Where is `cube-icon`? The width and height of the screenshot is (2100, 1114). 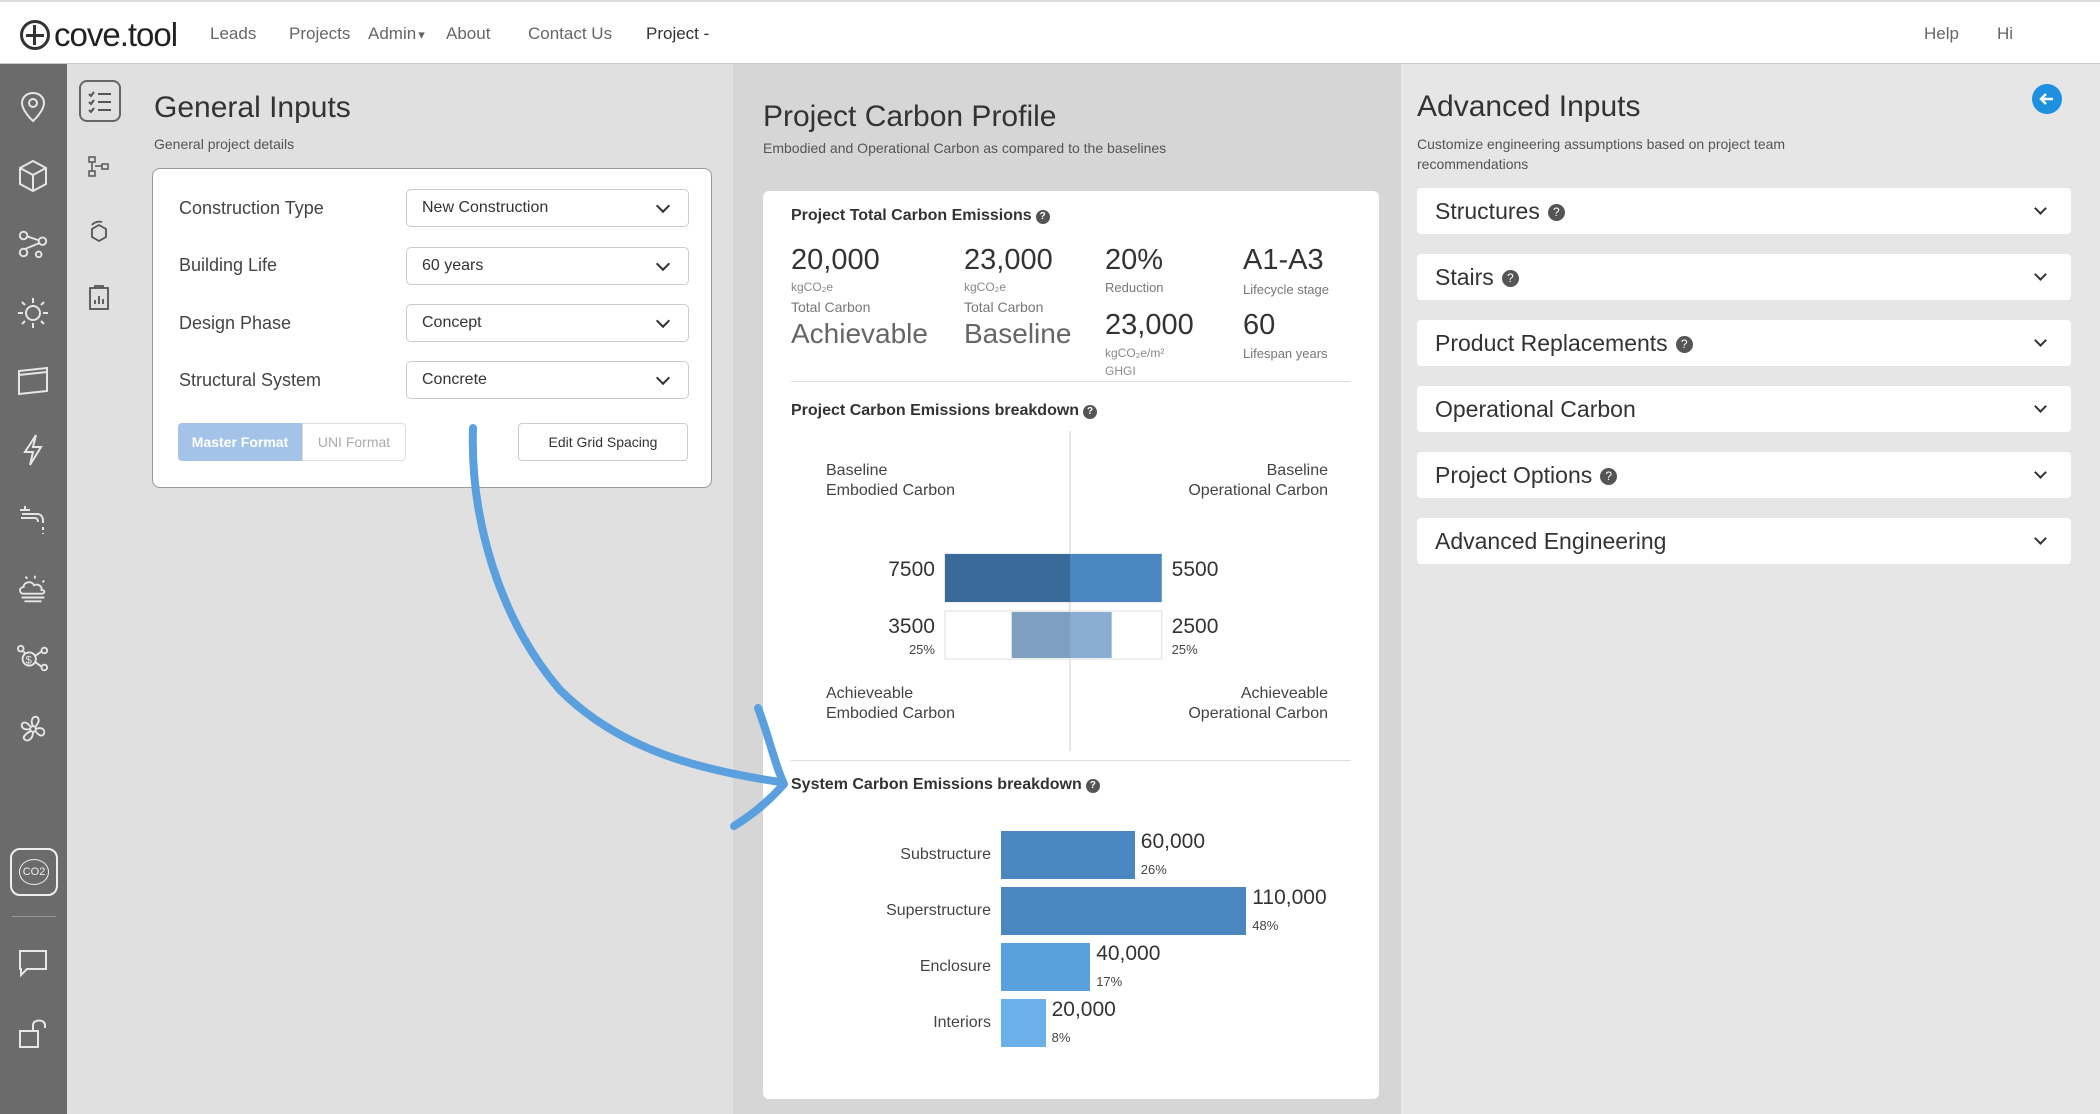 cube-icon is located at coordinates (33, 176).